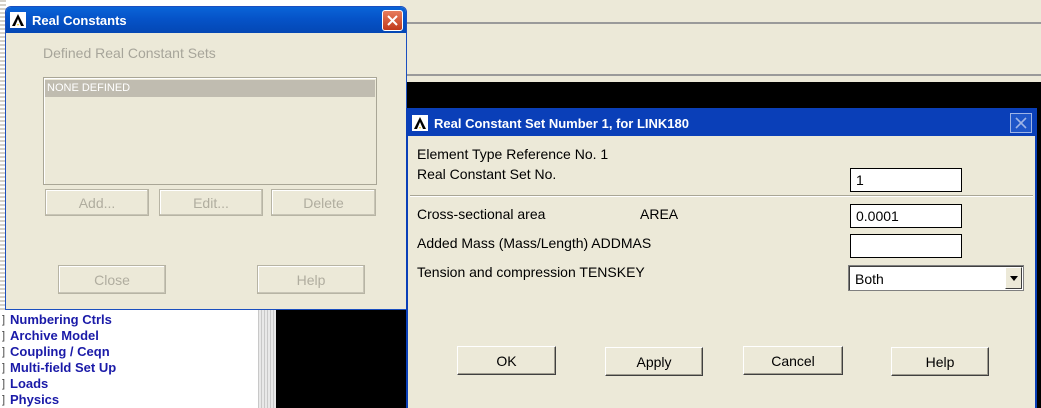 Image resolution: width=1041 pixels, height=408 pixels. I want to click on menu-item-label: Physics, so click(35, 399).